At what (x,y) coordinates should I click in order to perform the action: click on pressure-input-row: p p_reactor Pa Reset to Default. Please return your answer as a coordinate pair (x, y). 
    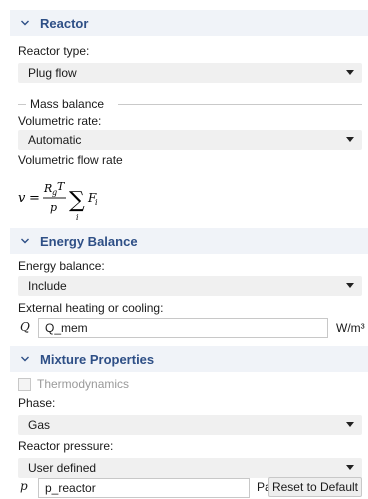
    Looking at the image, I should click on (193, 488).